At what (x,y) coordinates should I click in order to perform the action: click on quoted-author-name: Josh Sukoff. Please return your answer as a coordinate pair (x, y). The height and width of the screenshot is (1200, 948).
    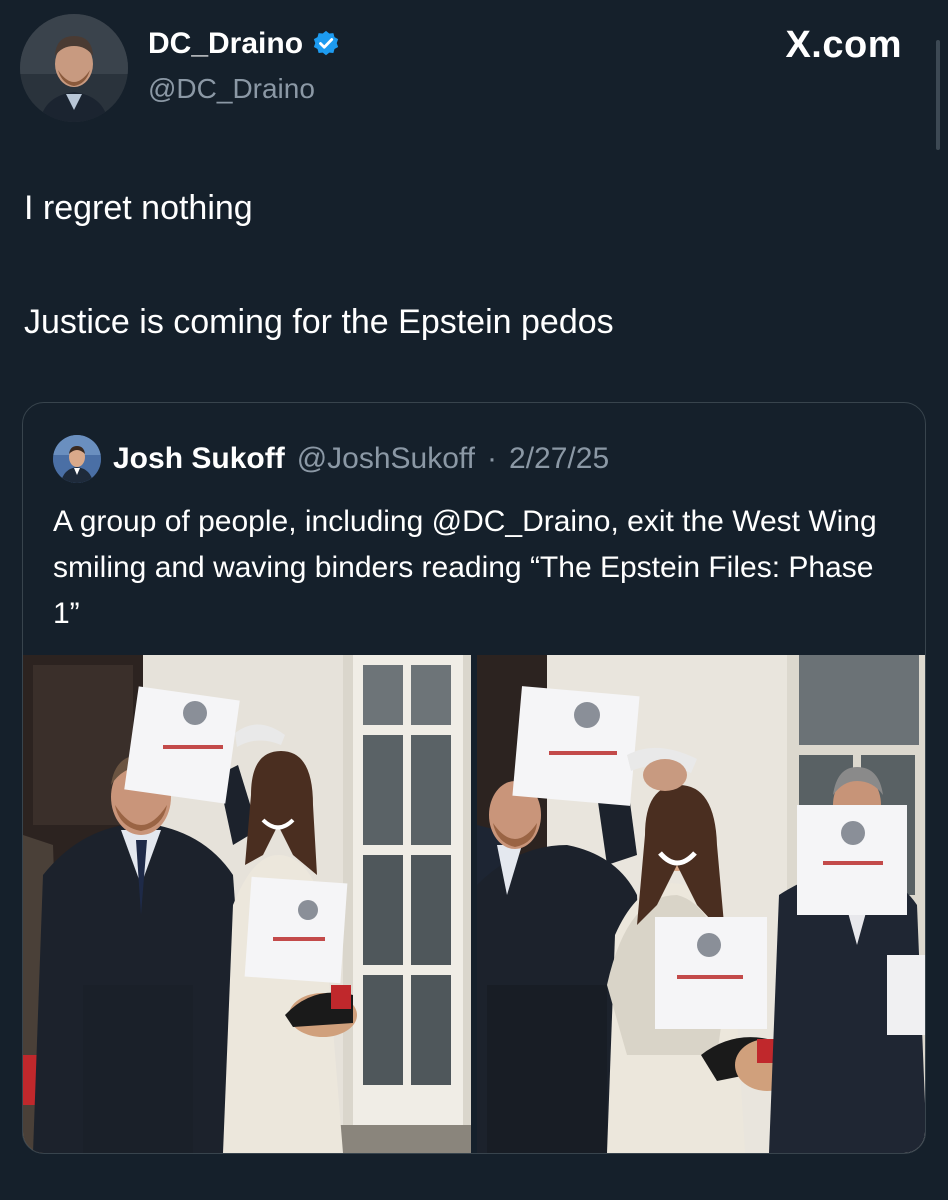
    Looking at the image, I should click on (199, 459).